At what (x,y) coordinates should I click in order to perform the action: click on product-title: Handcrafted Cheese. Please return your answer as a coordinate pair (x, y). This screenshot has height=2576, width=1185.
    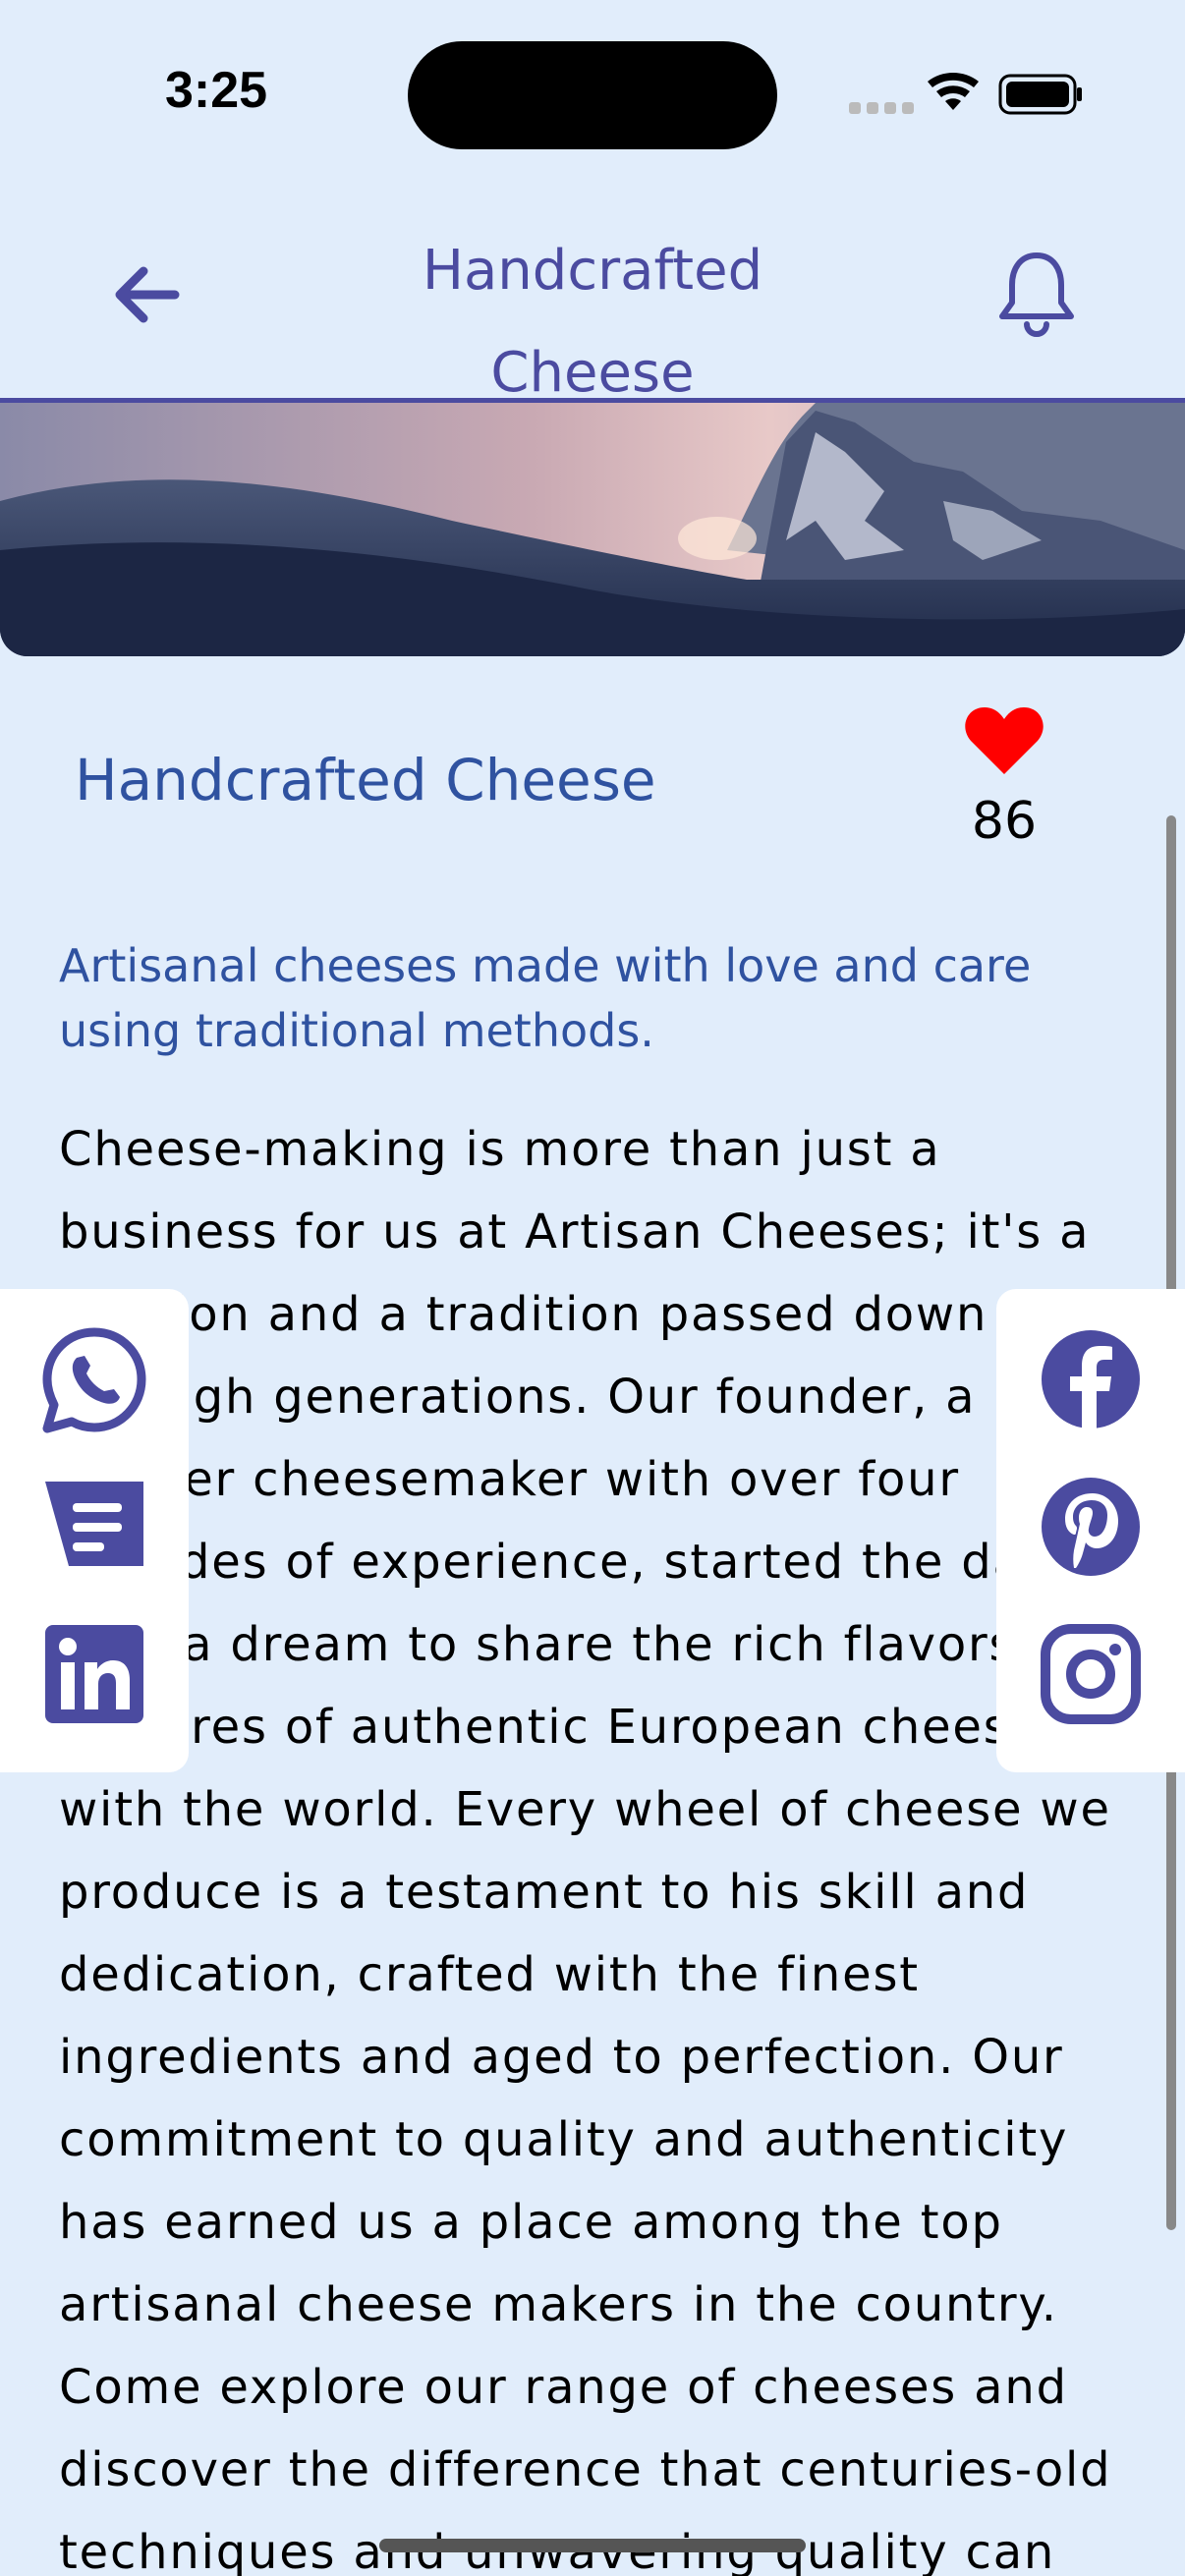
    Looking at the image, I should click on (366, 780).